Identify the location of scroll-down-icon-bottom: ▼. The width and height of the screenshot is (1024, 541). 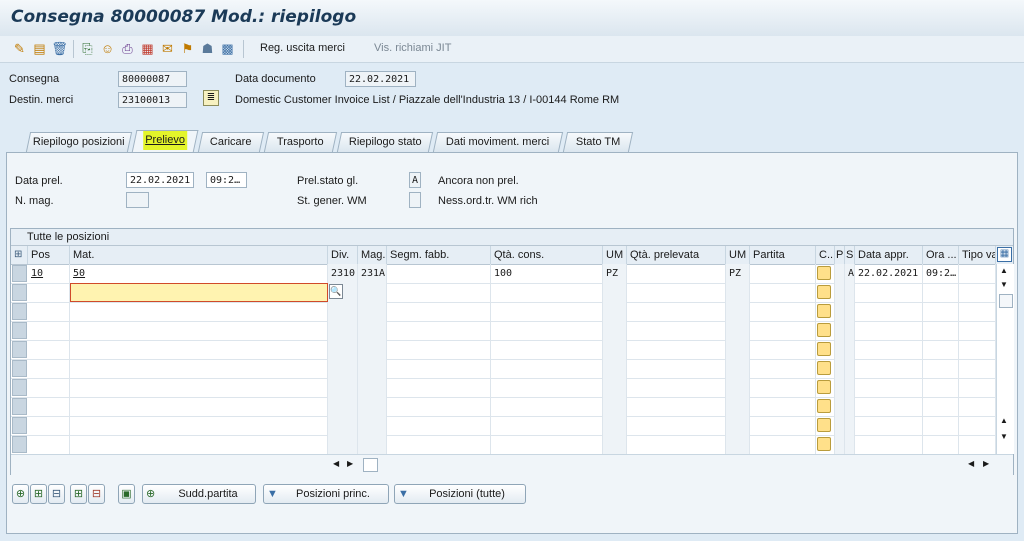
(1004, 436).